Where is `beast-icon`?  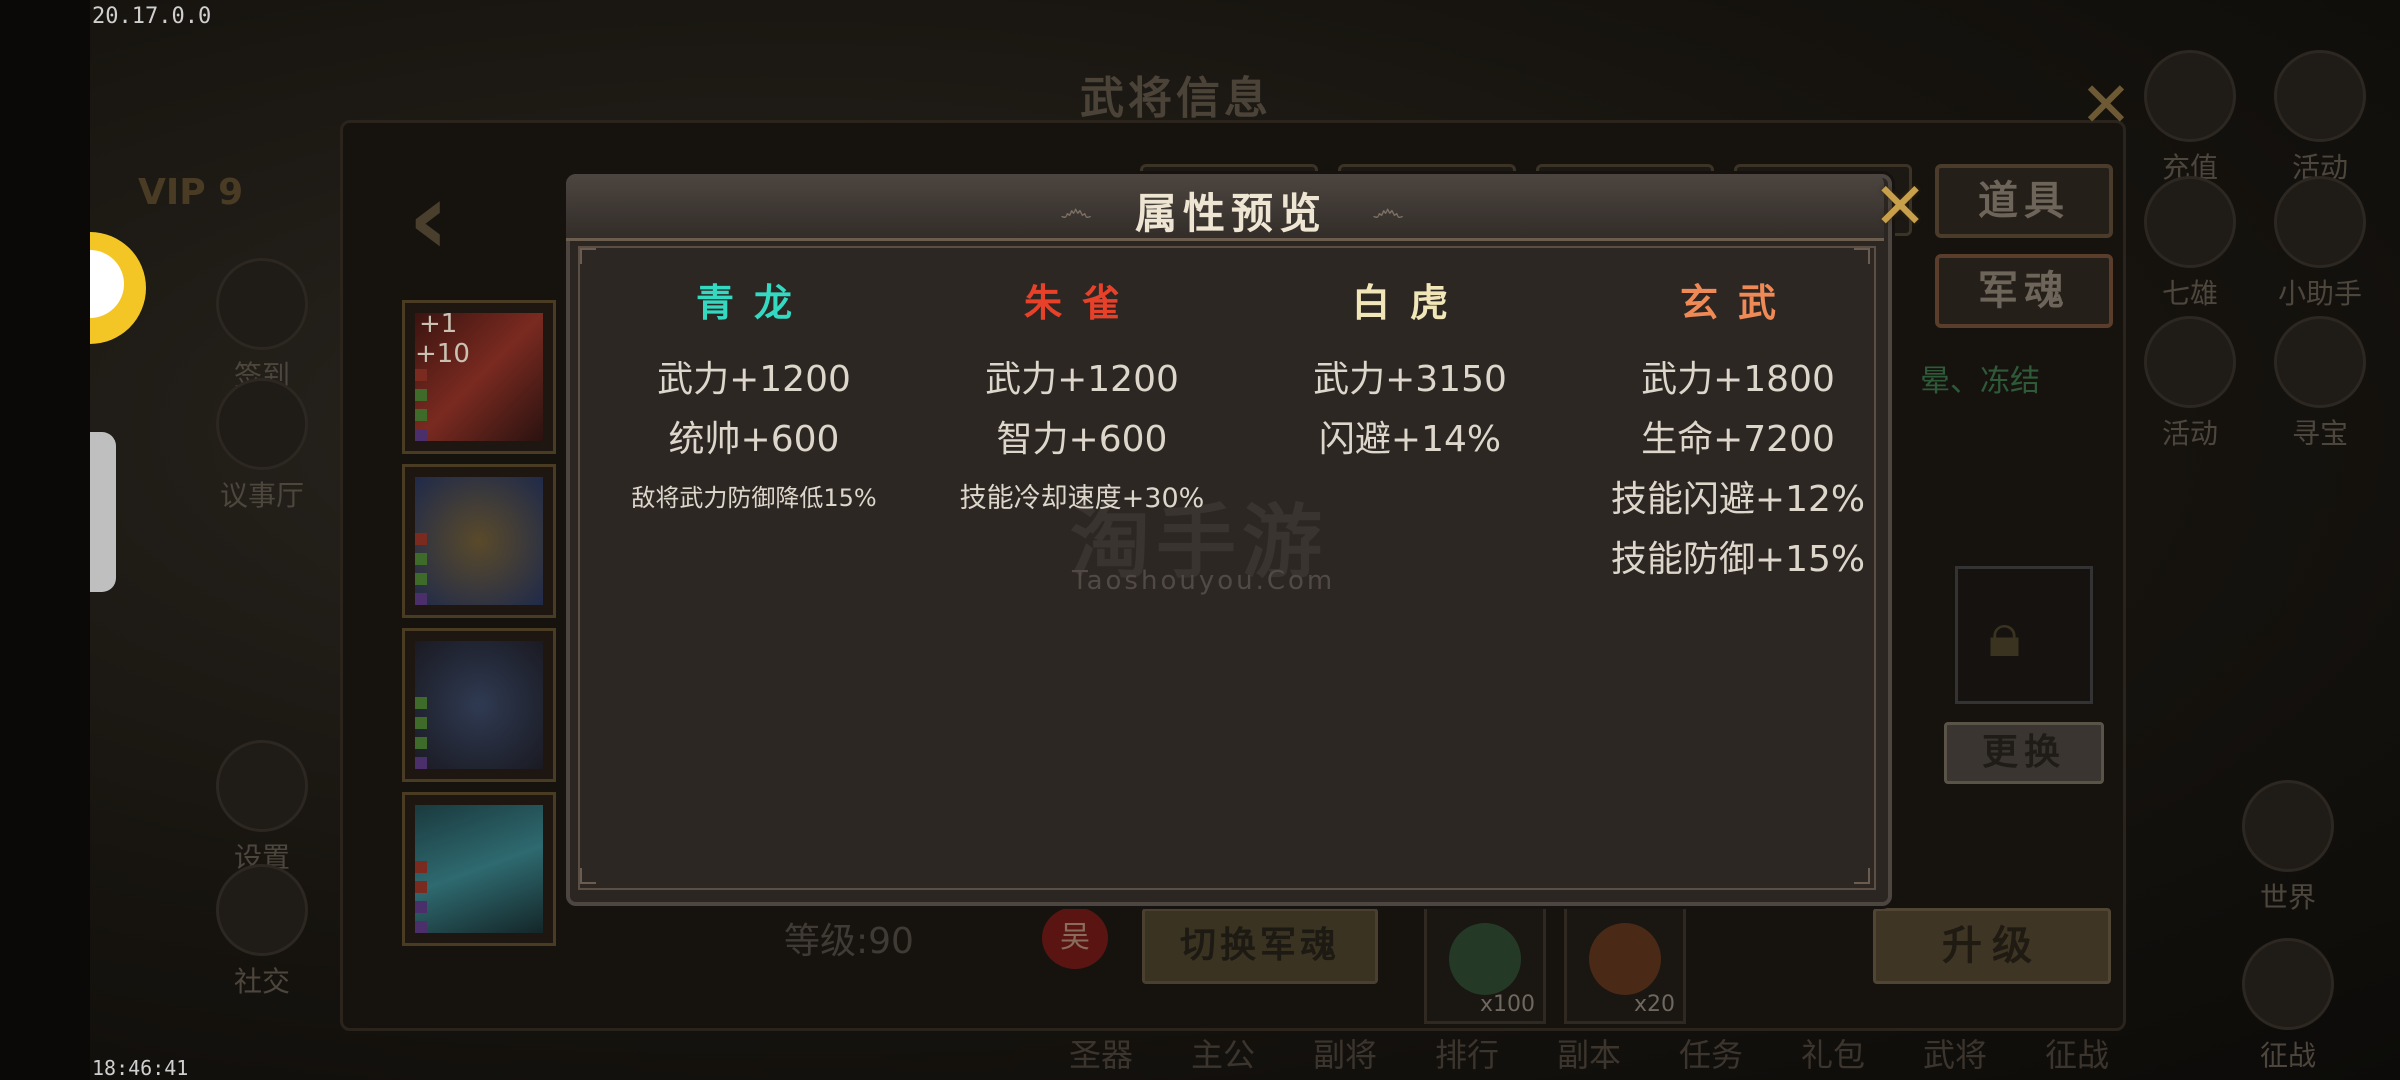
beast-icon is located at coordinates (479, 705).